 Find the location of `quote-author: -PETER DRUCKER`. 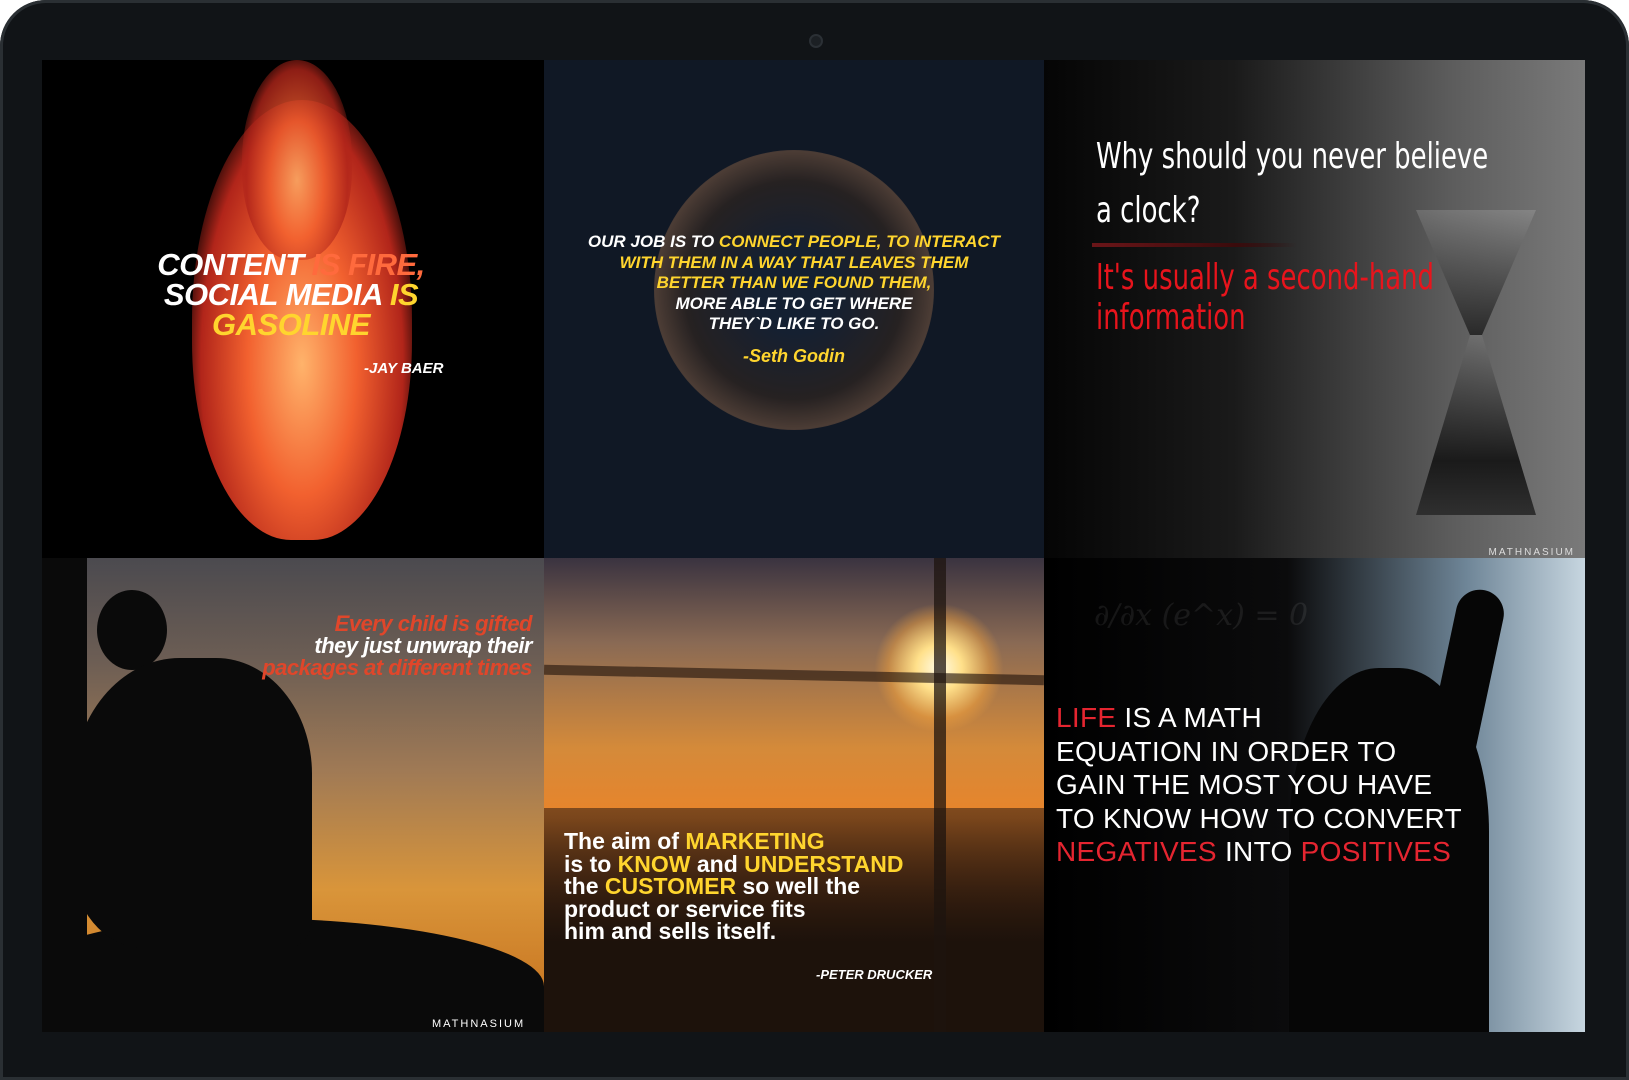

quote-author: -PETER DRUCKER is located at coordinates (874, 974).